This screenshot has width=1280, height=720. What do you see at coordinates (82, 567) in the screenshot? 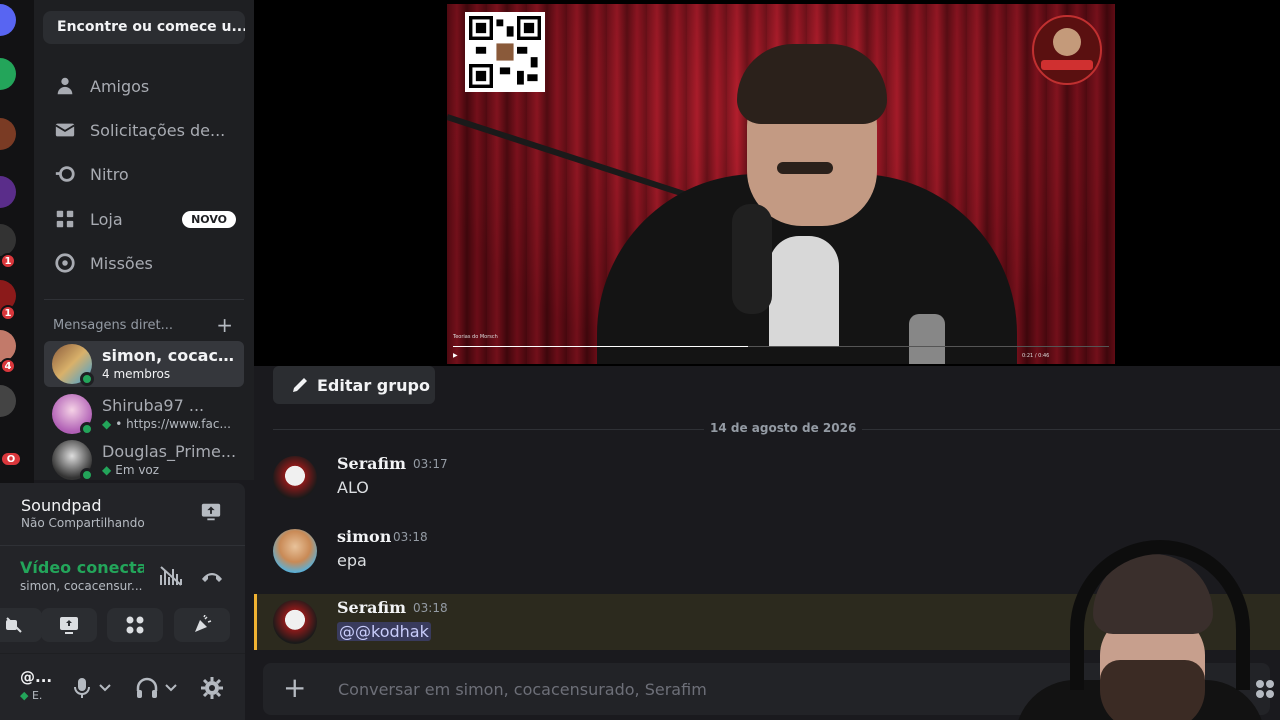
I see `voice-connection-status: Vídeo conectac` at bounding box center [82, 567].